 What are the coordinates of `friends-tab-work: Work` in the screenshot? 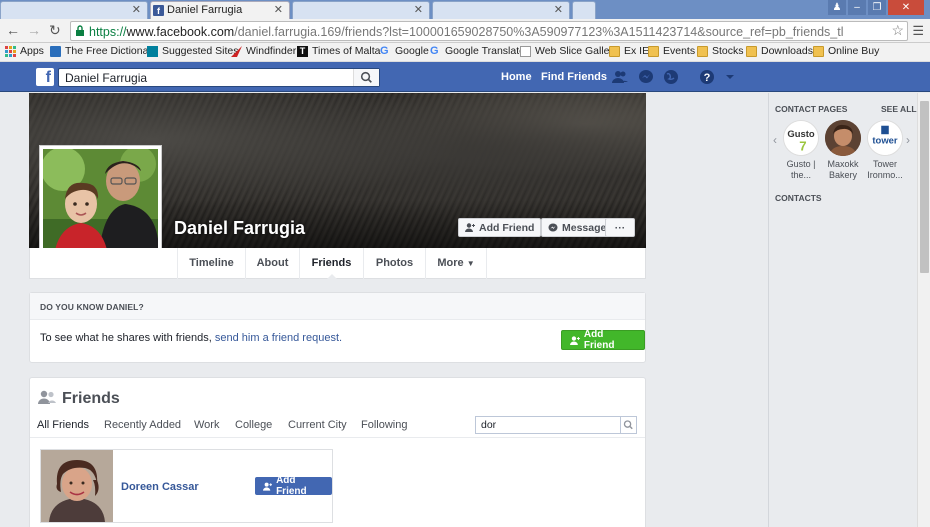 It's located at (206, 425).